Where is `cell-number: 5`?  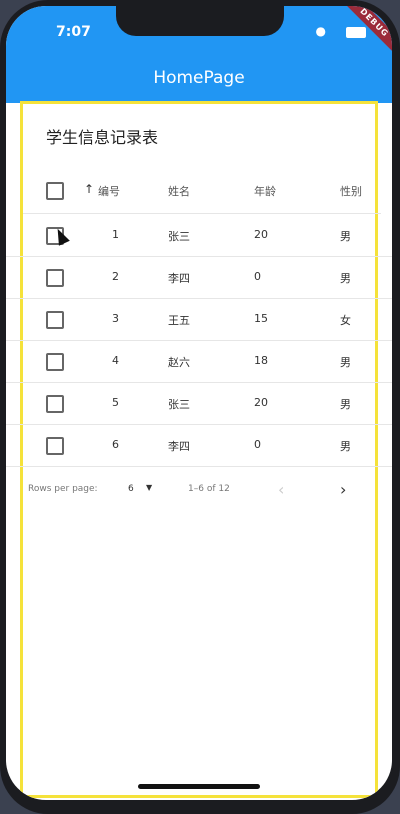
cell-number: 5 is located at coordinates (115, 402).